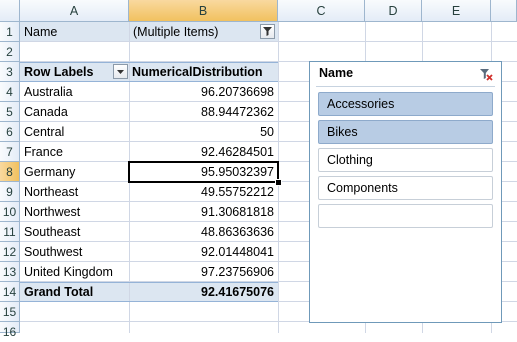 This screenshot has height=342, width=517. What do you see at coordinates (237, 92) in the screenshot?
I see `row-value: 96.20736698` at bounding box center [237, 92].